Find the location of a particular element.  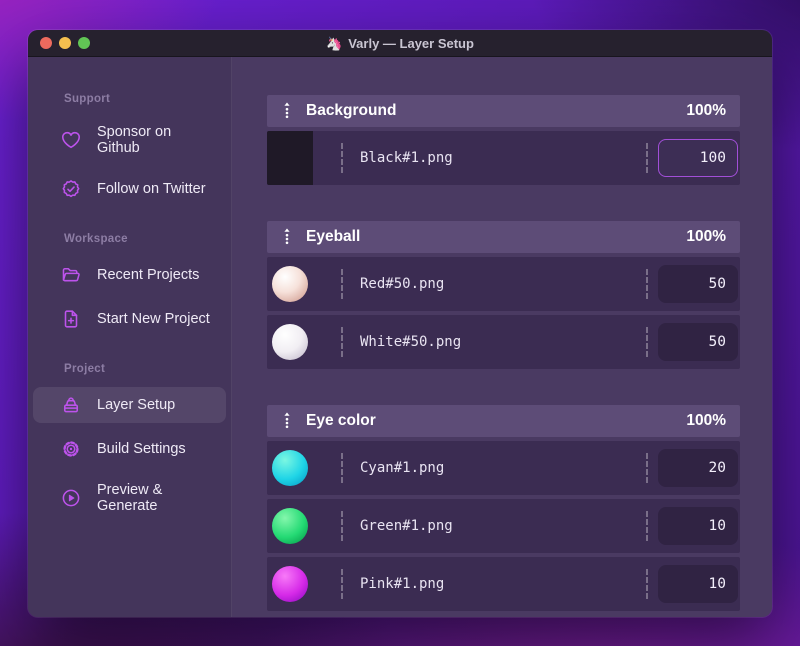

layer-filename: Cyan#1.png is located at coordinates (402, 468).